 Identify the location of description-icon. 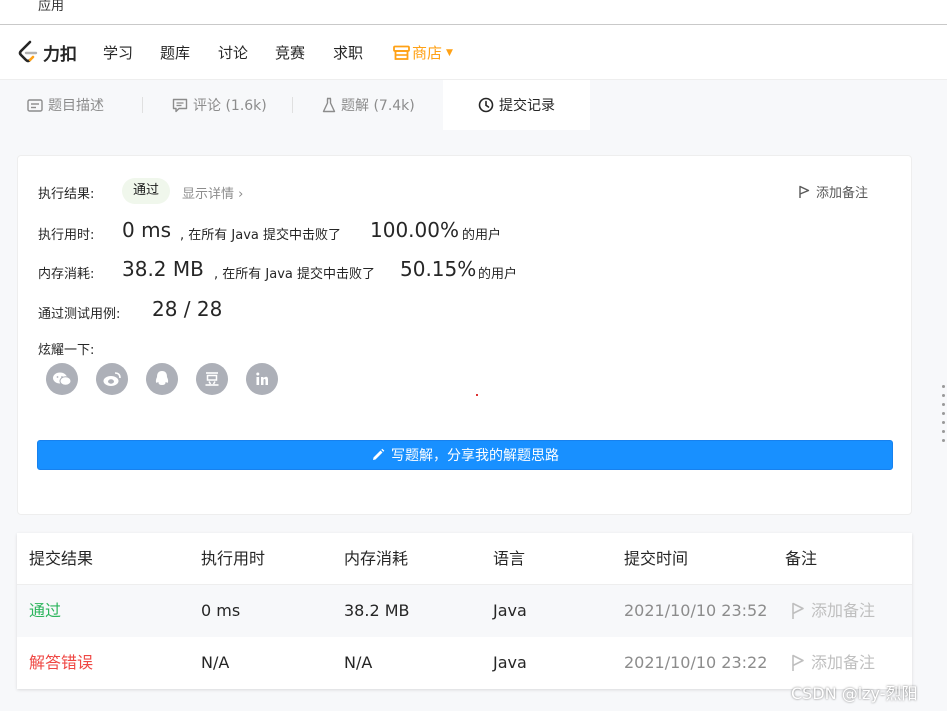
(35, 105).